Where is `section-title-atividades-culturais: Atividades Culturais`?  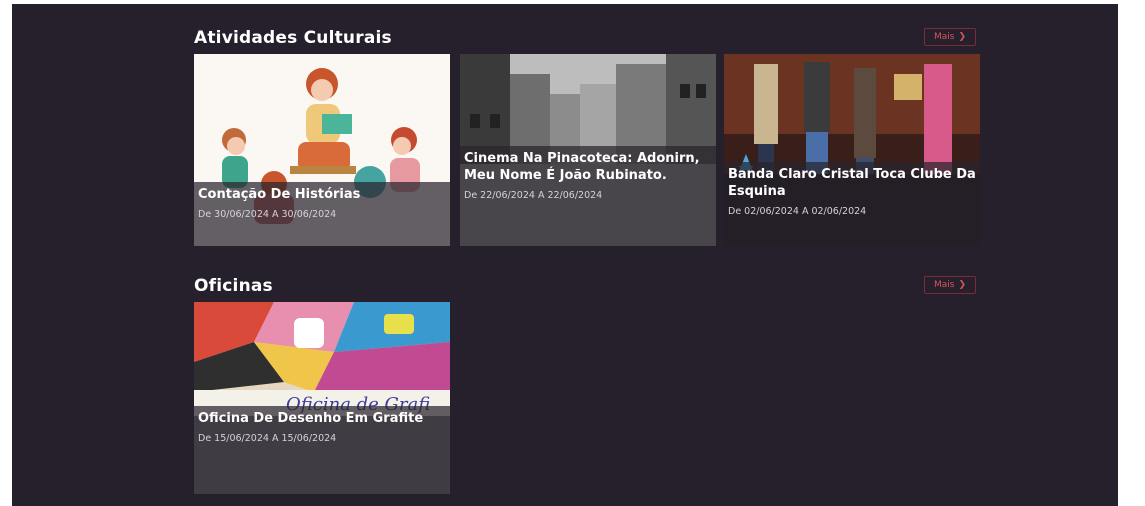 section-title-atividades-culturais: Atividades Culturais is located at coordinates (293, 38).